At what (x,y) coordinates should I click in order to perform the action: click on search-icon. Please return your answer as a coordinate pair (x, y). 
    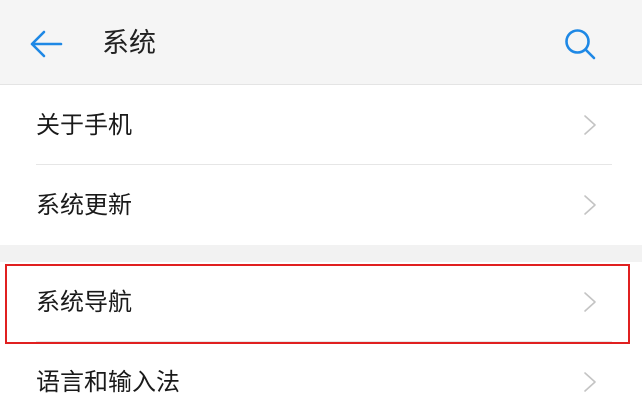
    Looking at the image, I should click on (580, 44).